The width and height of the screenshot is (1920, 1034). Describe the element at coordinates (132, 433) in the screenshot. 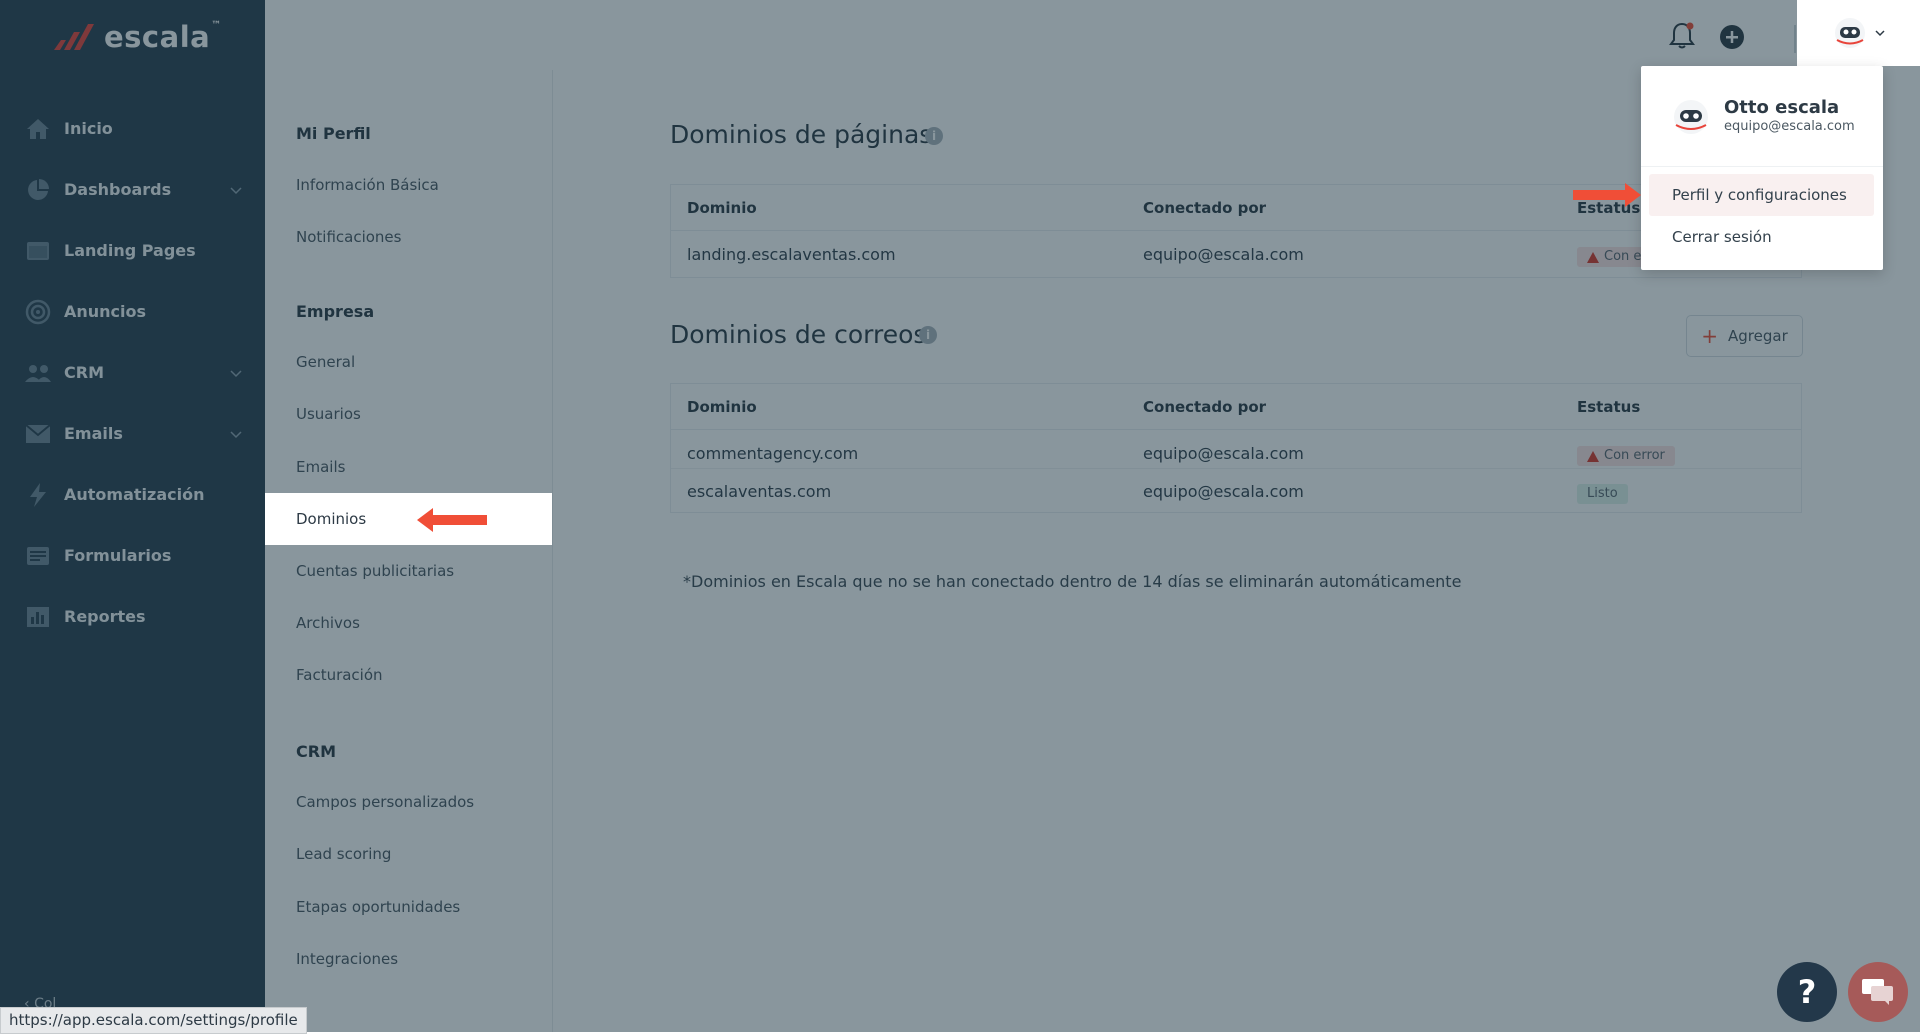

I see `nav-item-emails: Emails` at that location.